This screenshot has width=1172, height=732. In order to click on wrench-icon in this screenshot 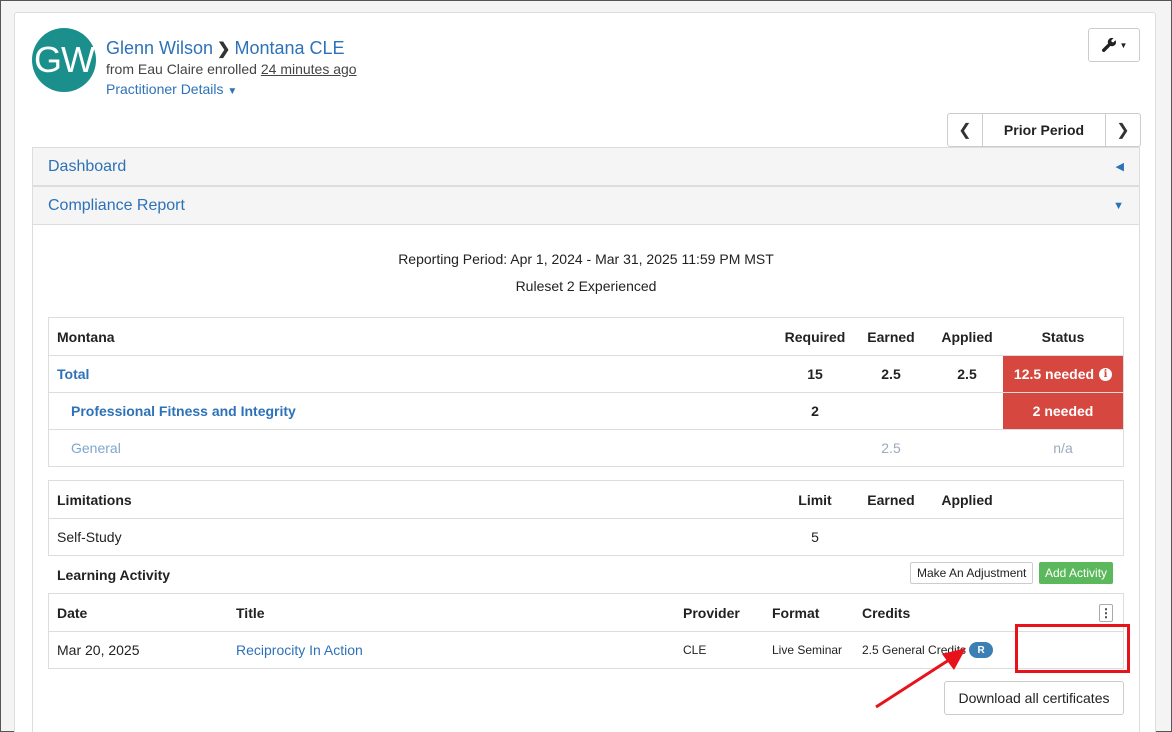, I will do `click(1108, 45)`.